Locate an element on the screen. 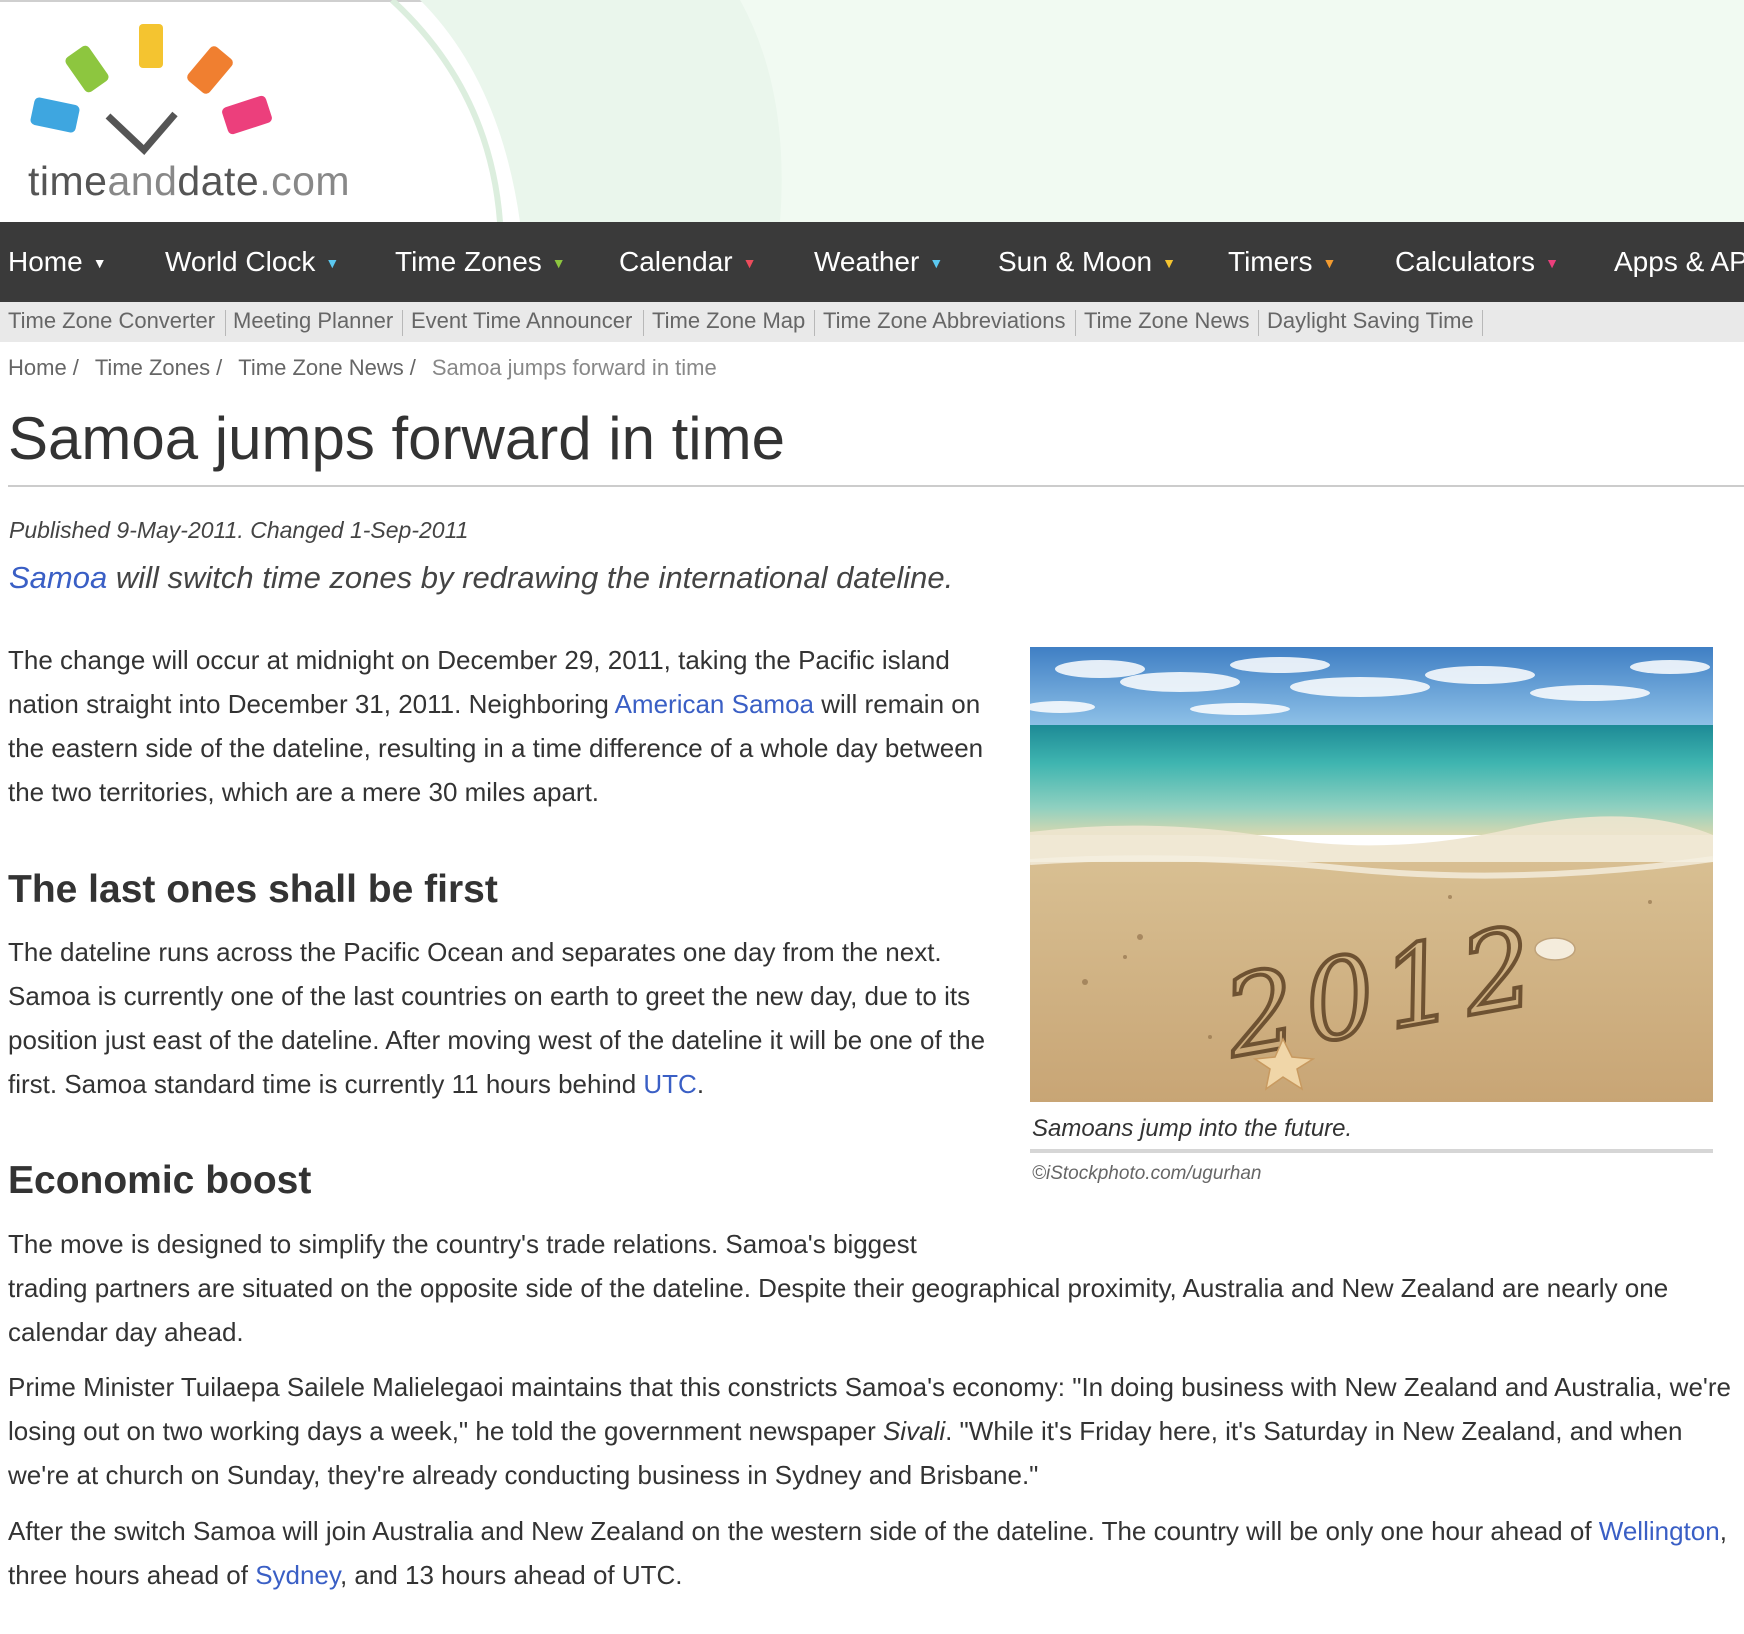 Image resolution: width=1744 pixels, height=1634 pixels. site-logo: timeanddate.com is located at coordinates (200, 111).